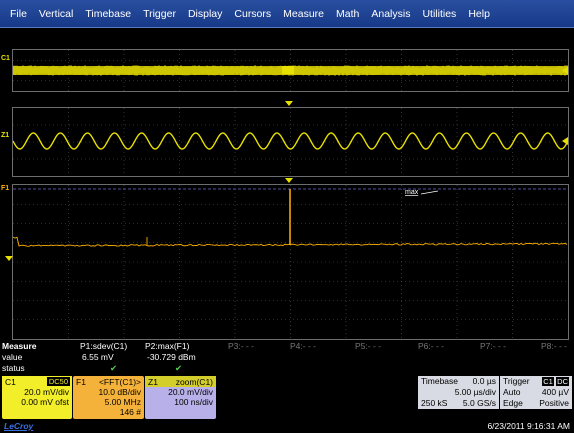  What do you see at coordinates (303, 346) in the screenshot?
I see `measure-param-name: P4:- - -` at bounding box center [303, 346].